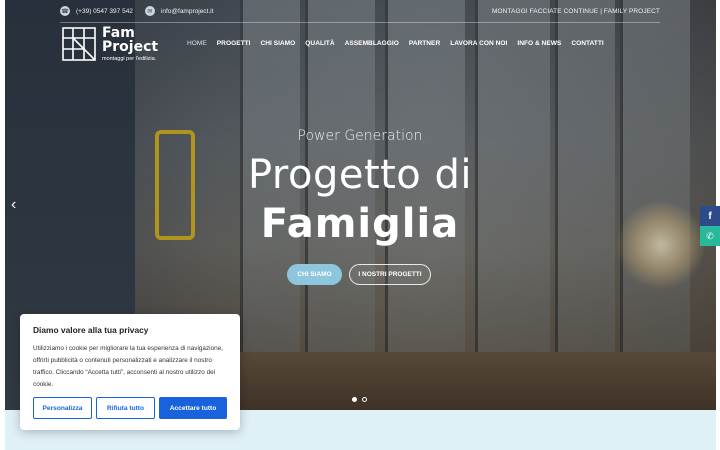 The height and width of the screenshot is (450, 720). What do you see at coordinates (587, 43) in the screenshot?
I see `nav-item-contatti: CONTATTI` at bounding box center [587, 43].